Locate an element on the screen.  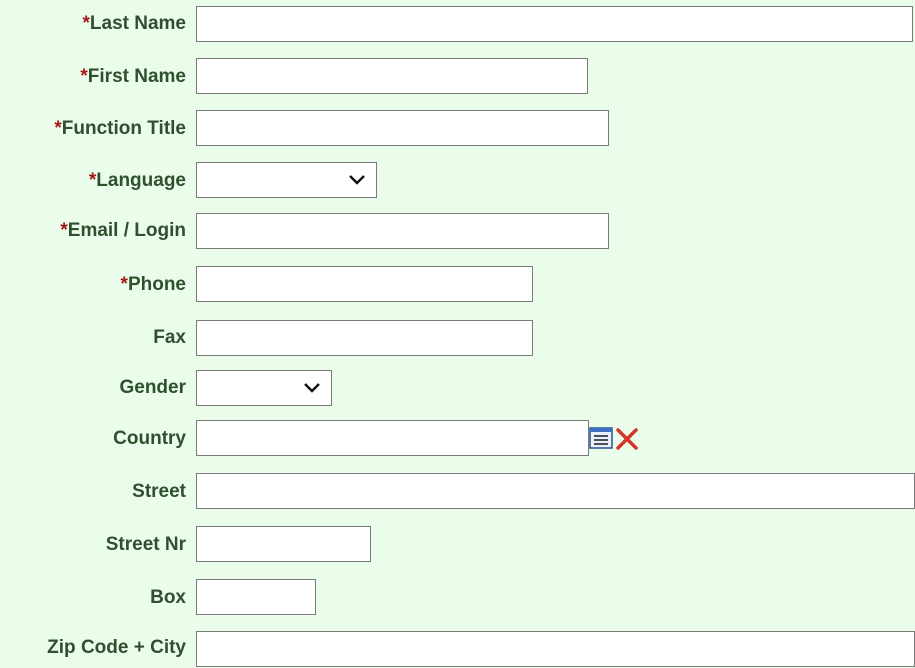
label-zip-city: Zip Code + City is located at coordinates (116, 647).